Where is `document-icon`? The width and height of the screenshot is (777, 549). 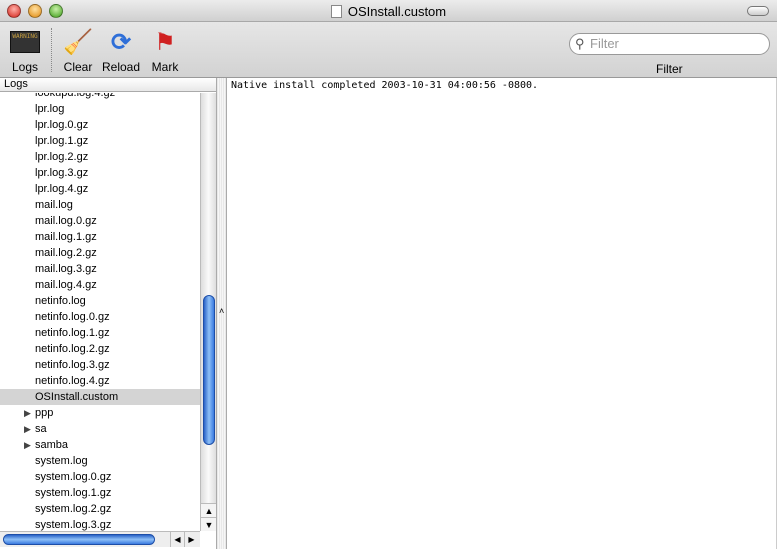
document-icon is located at coordinates (336, 11).